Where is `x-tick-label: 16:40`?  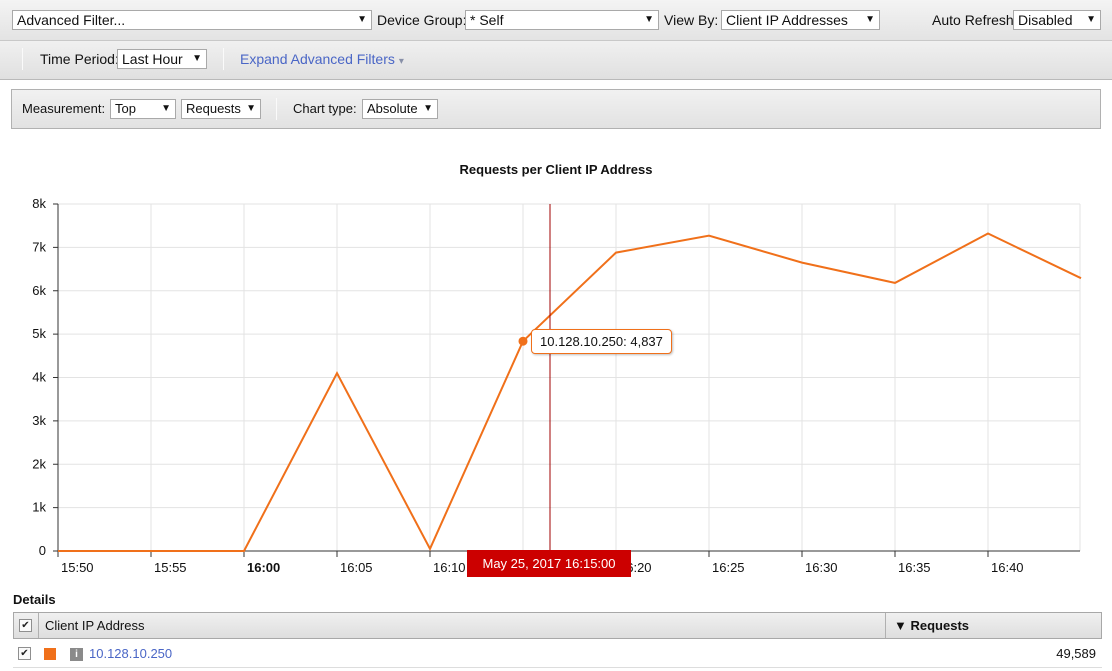
x-tick-label: 16:40 is located at coordinates (1007, 567).